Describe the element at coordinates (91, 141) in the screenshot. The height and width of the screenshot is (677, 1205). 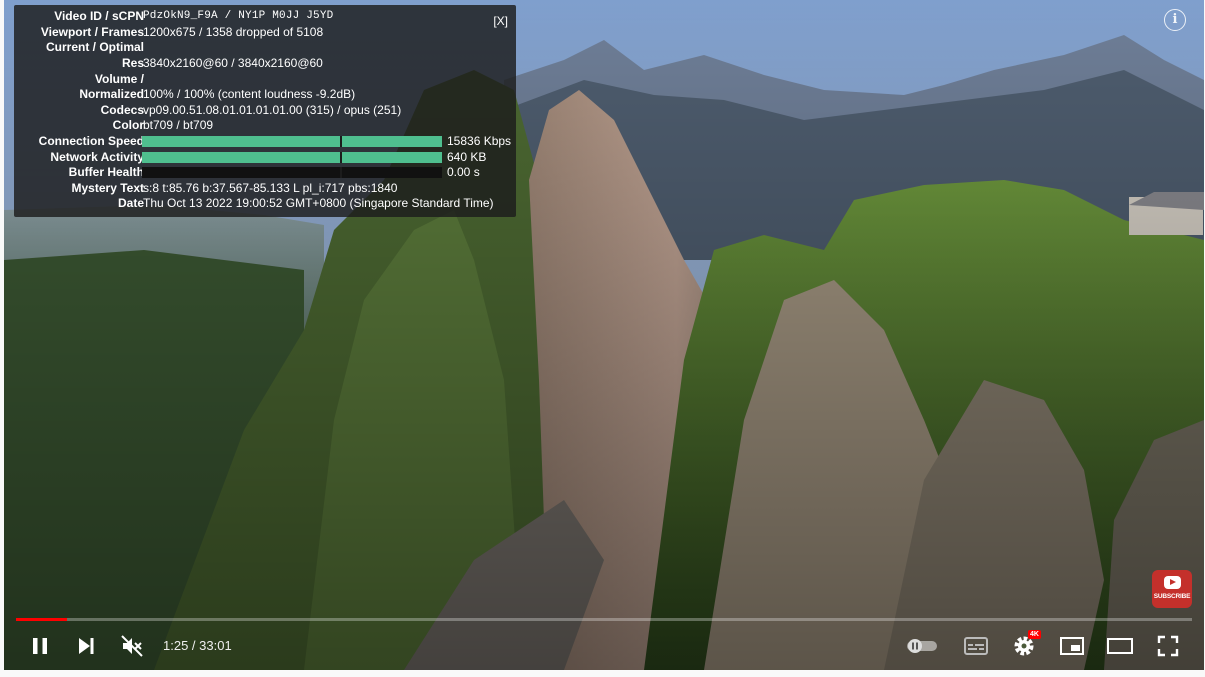
I see `stats-key: Connection Speed` at that location.